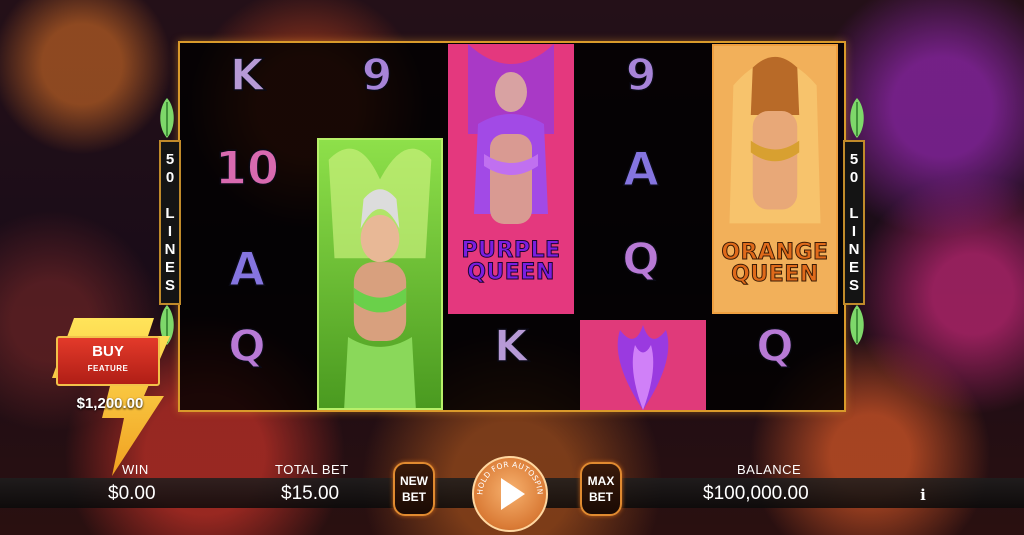 The image size is (1024, 535). Describe the element at coordinates (108, 351) in the screenshot. I see `buy-label: BUY` at that location.